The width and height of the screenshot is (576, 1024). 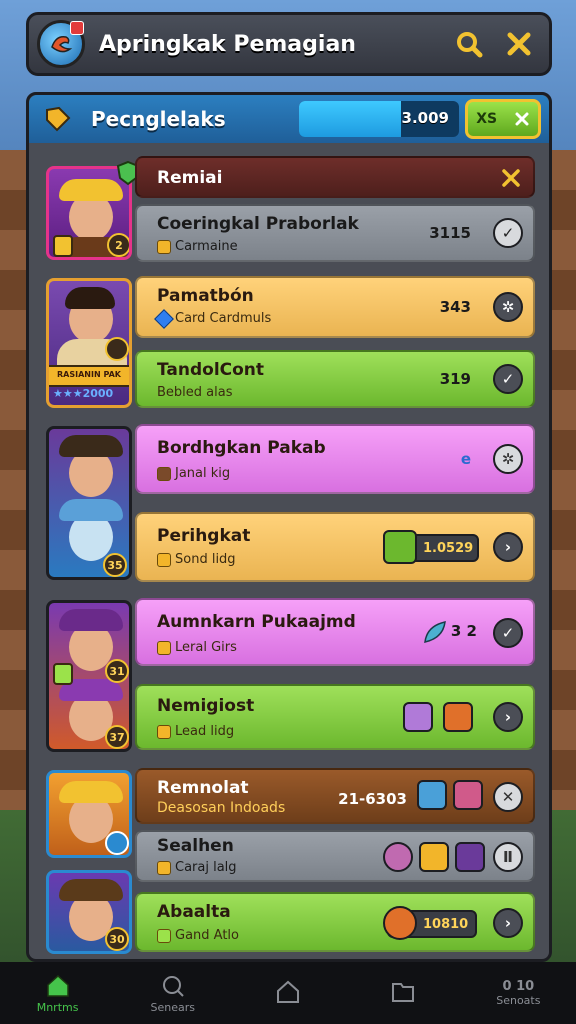 What do you see at coordinates (89, 676) in the screenshot?
I see `hero-portrait-4: 31 37` at bounding box center [89, 676].